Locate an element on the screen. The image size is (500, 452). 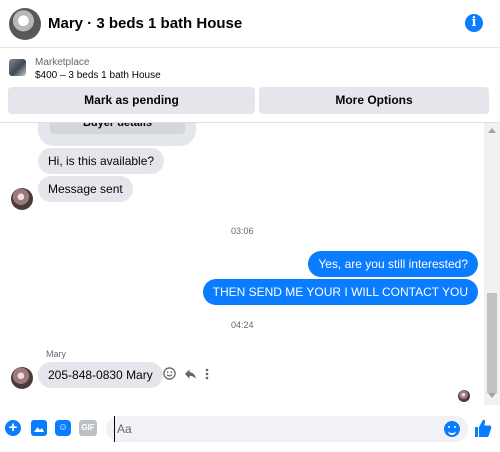
plus-icon: + is located at coordinates (13, 428).